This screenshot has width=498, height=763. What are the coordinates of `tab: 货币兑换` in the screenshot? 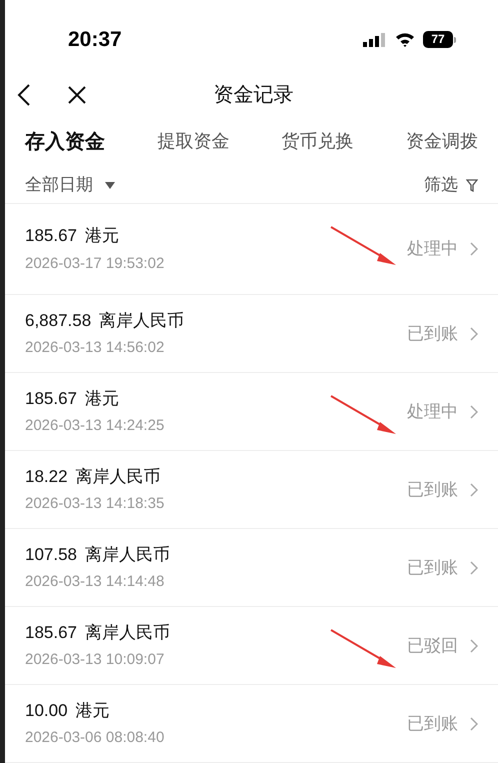 It's located at (318, 142).